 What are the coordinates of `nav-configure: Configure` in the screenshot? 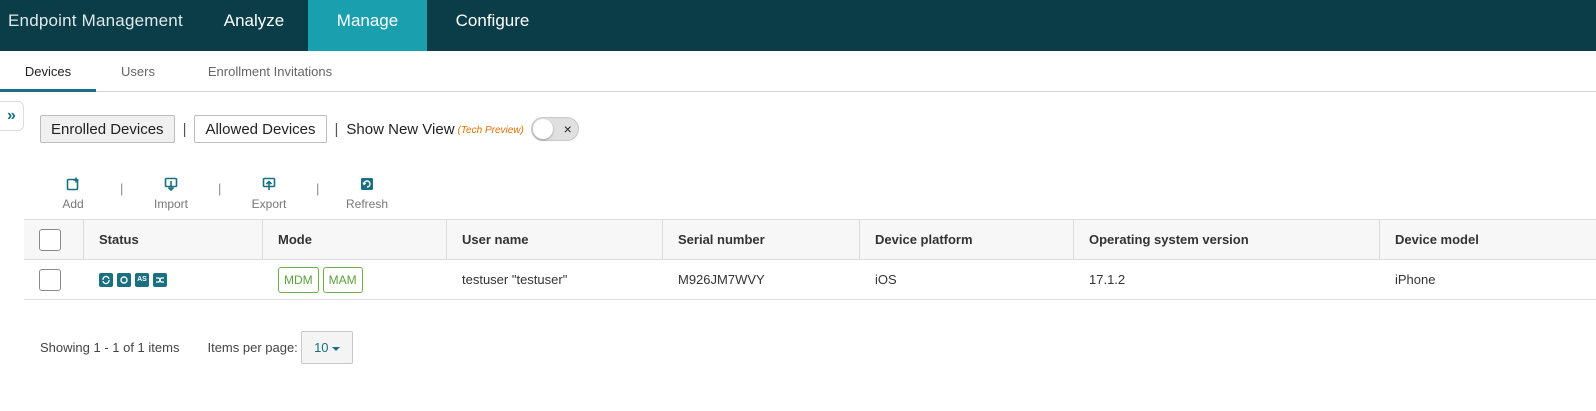 It's located at (492, 25).